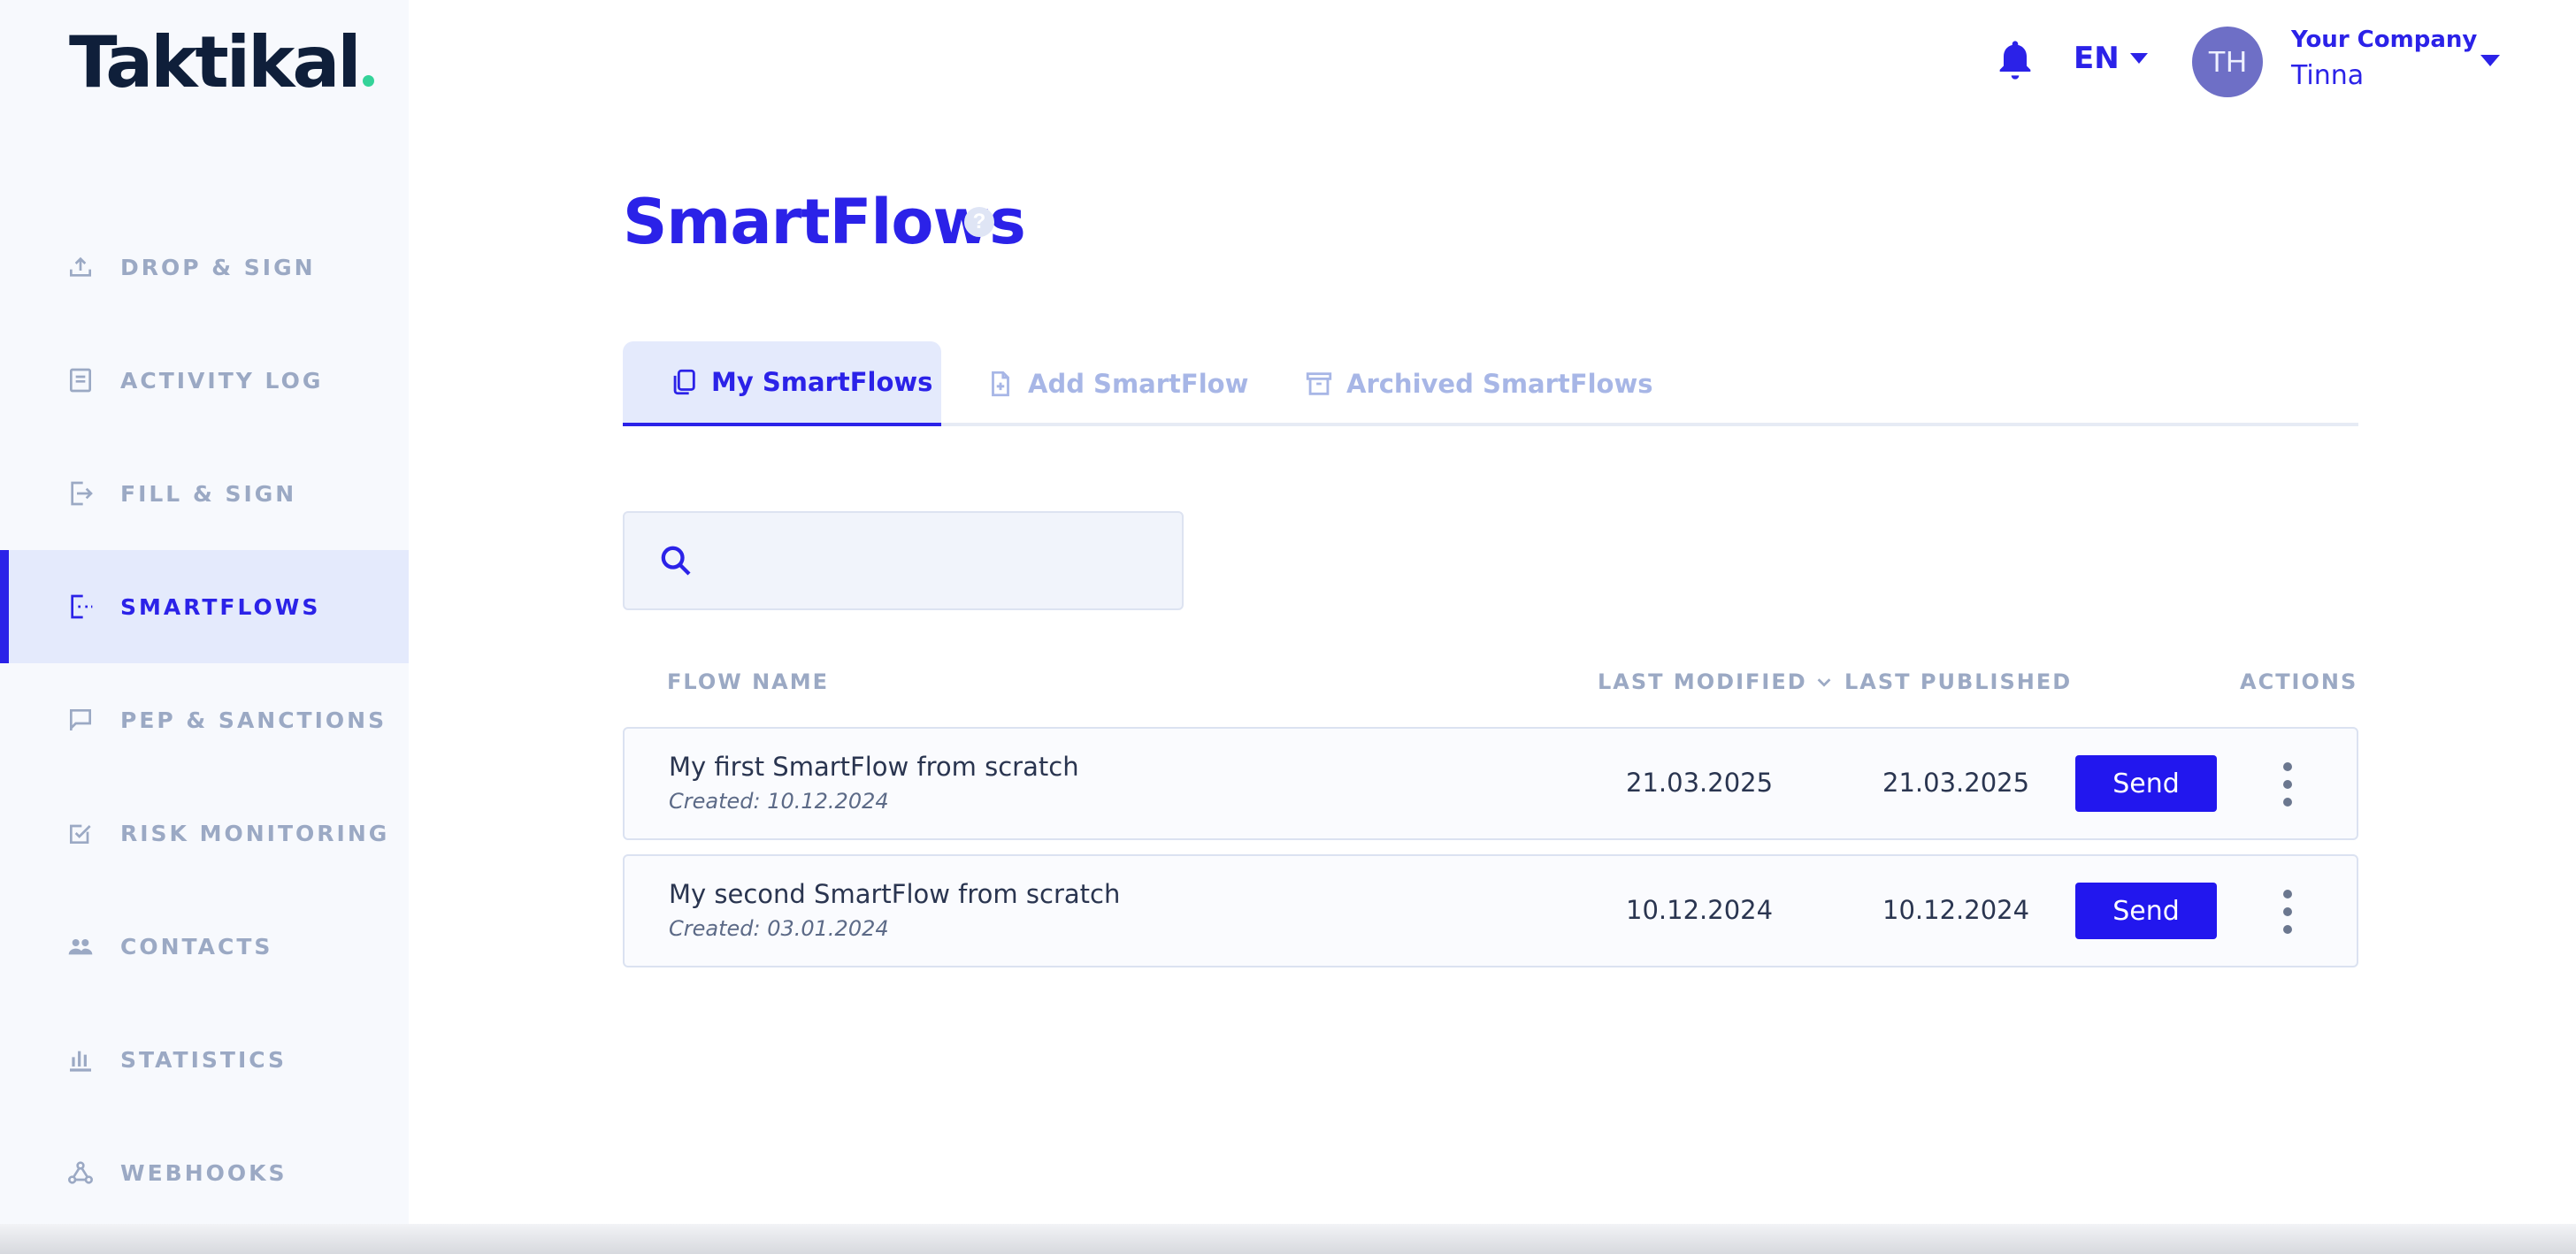 Image resolution: width=2576 pixels, height=1254 pixels. Describe the element at coordinates (80, 1059) in the screenshot. I see `bar-chart-icon` at that location.